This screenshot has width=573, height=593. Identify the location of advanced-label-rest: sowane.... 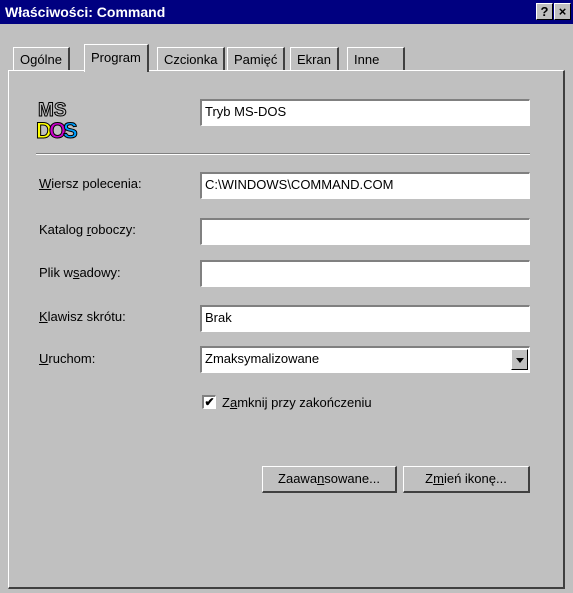
(352, 478).